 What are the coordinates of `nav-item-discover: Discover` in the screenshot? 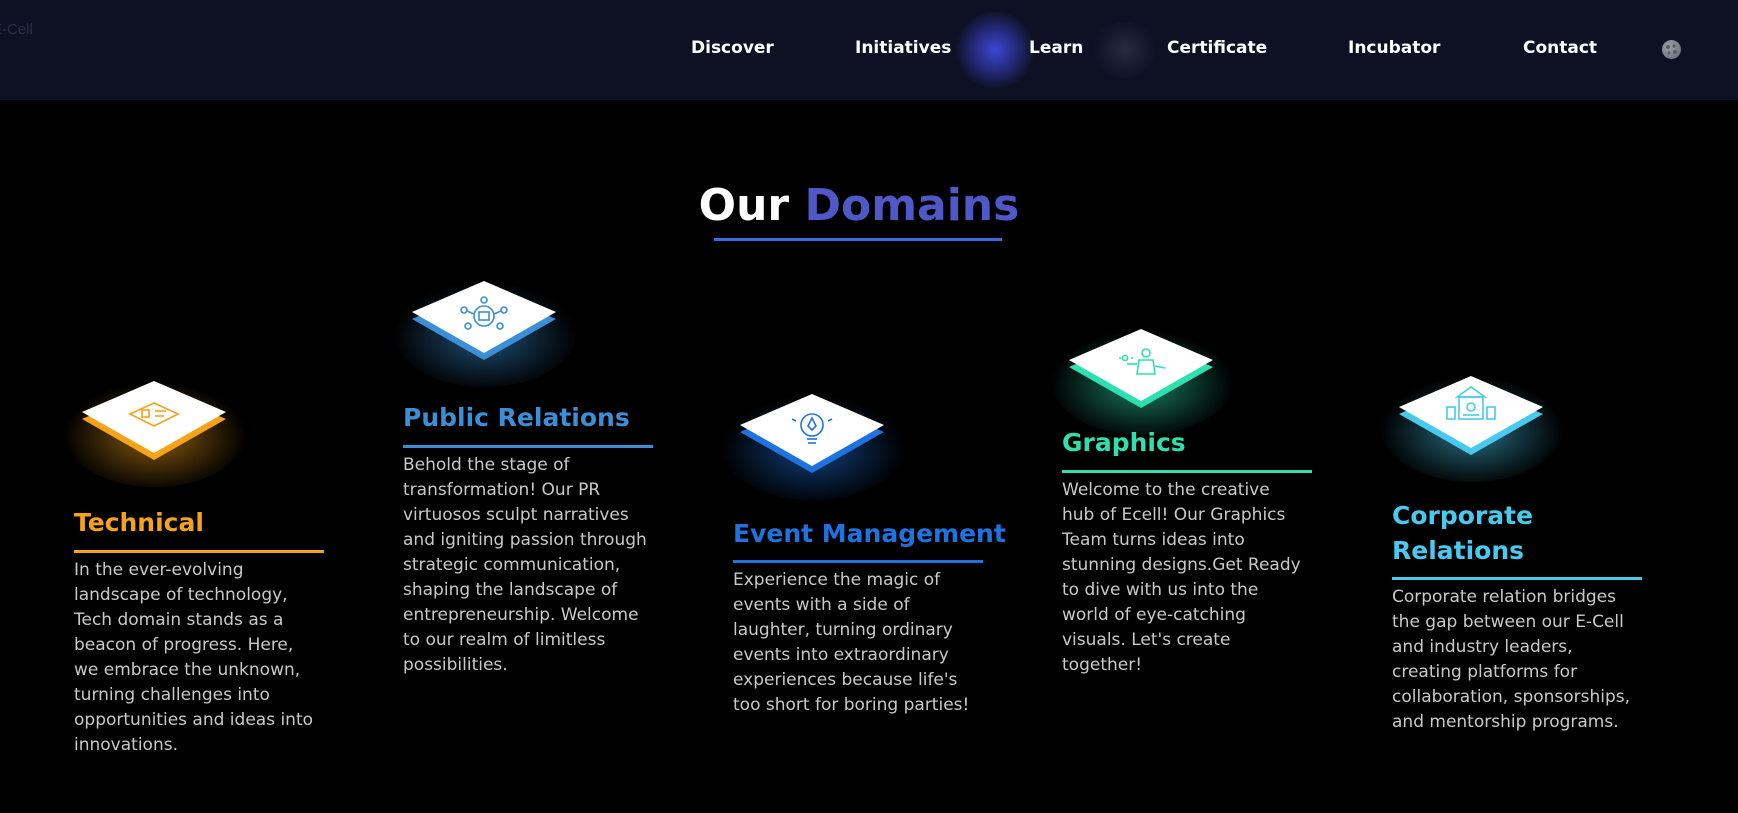 It's located at (732, 48).